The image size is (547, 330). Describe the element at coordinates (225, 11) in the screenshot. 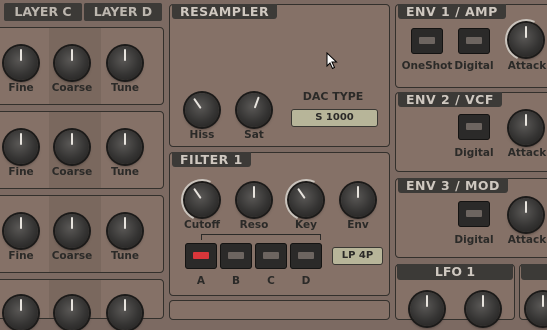

I see `resampler-title: RESAMPLER` at that location.